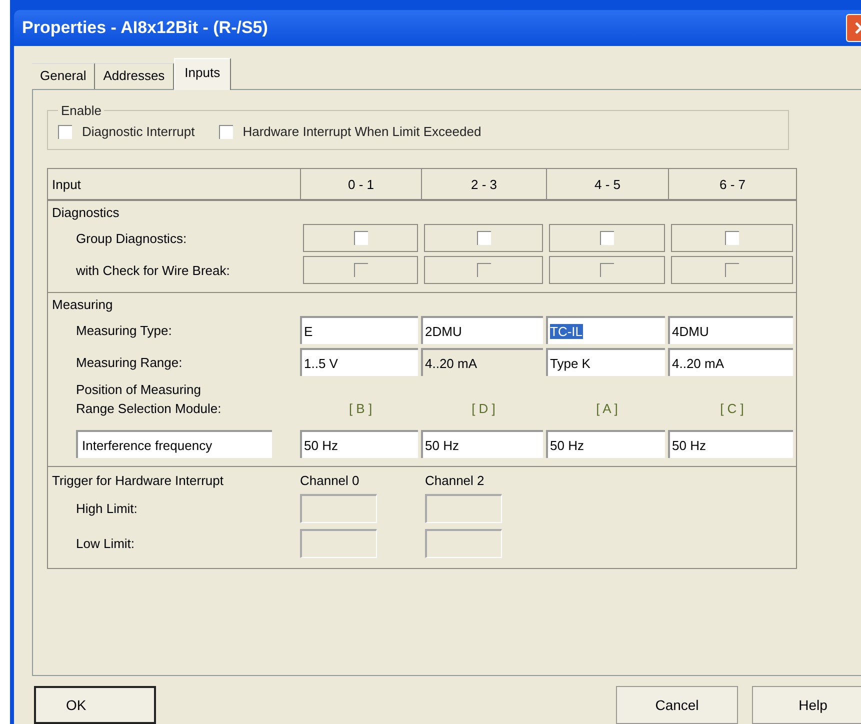 This screenshot has width=861, height=724. I want to click on group-title: Enable, so click(81, 110).